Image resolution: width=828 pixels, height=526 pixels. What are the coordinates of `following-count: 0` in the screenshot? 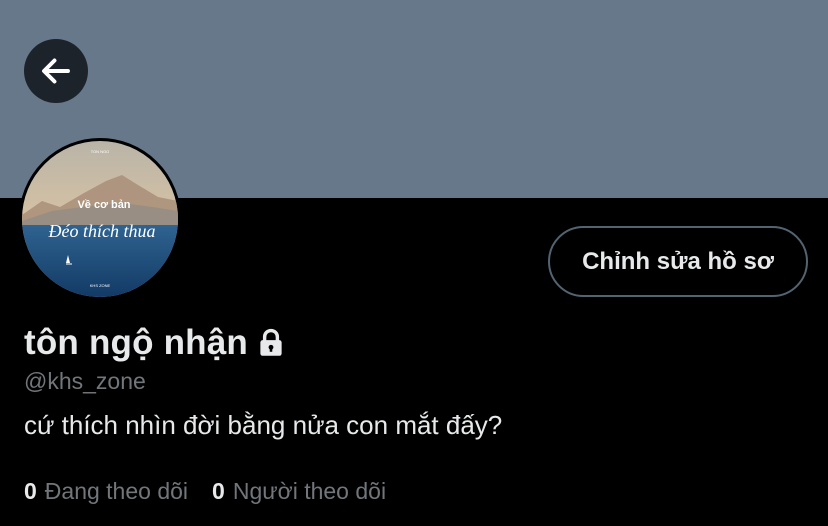 It's located at (30, 491).